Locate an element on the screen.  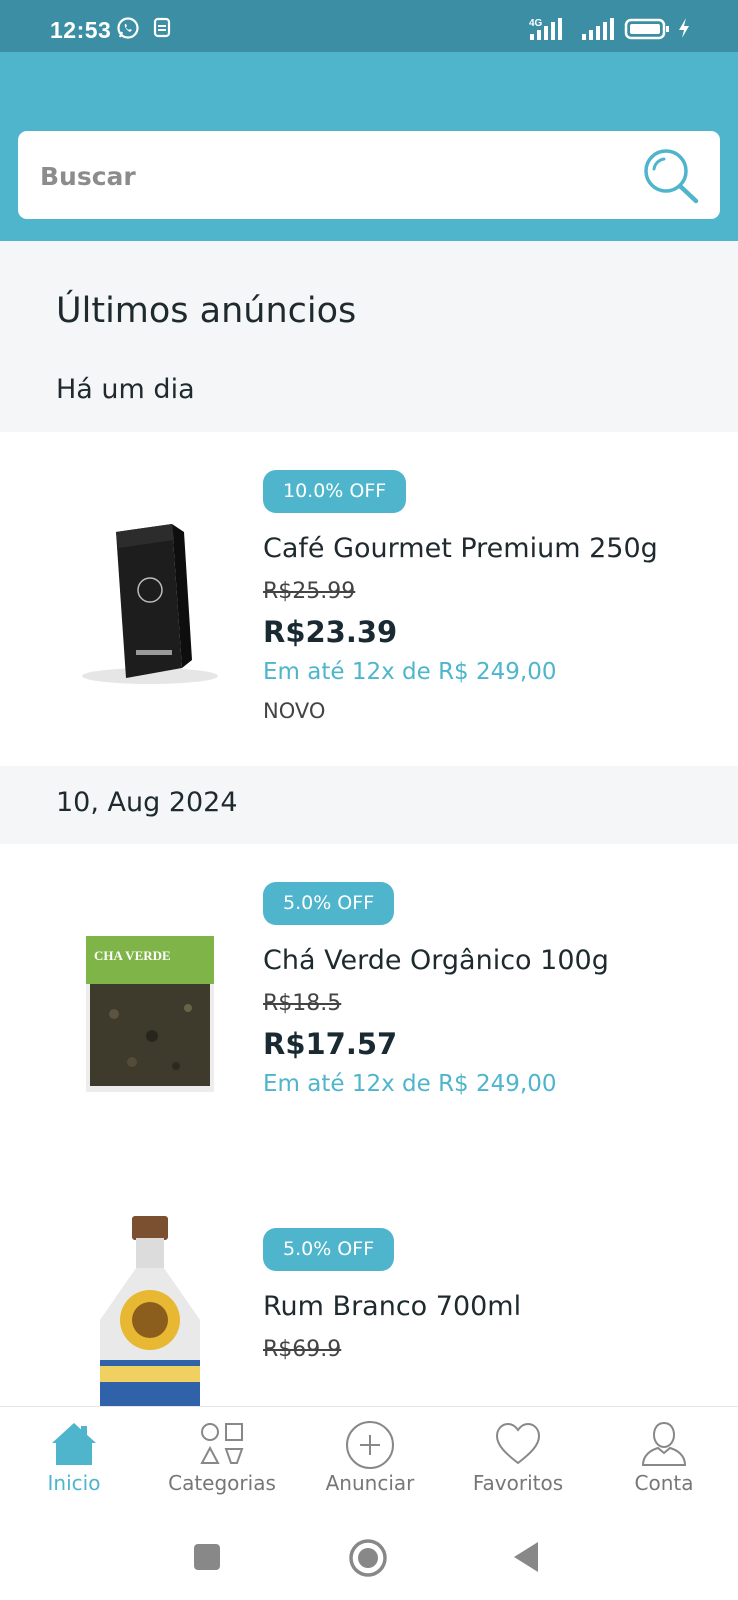
nav-label-categorias: Categorias is located at coordinates (222, 1483).